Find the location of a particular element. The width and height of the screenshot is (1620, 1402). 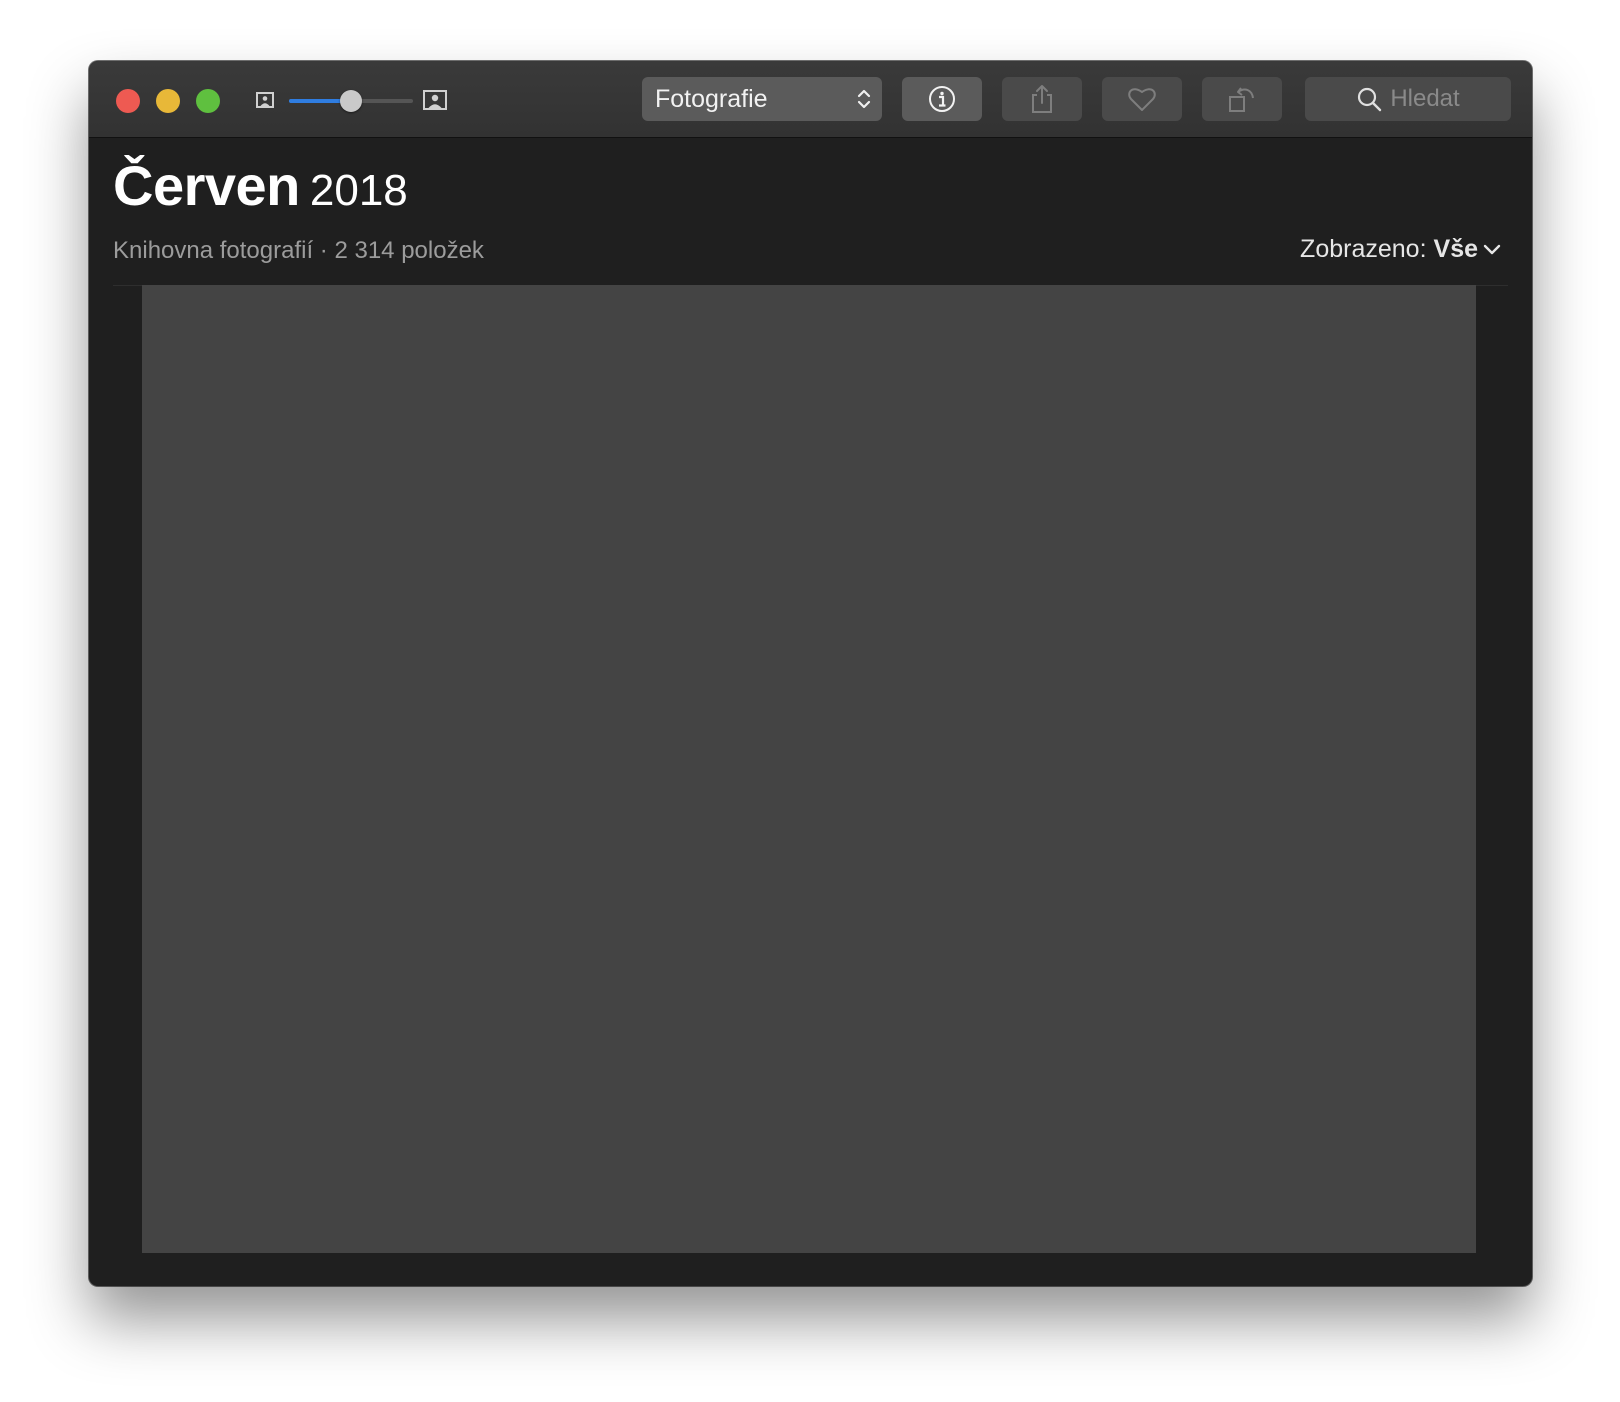

heart-icon is located at coordinates (1142, 99).